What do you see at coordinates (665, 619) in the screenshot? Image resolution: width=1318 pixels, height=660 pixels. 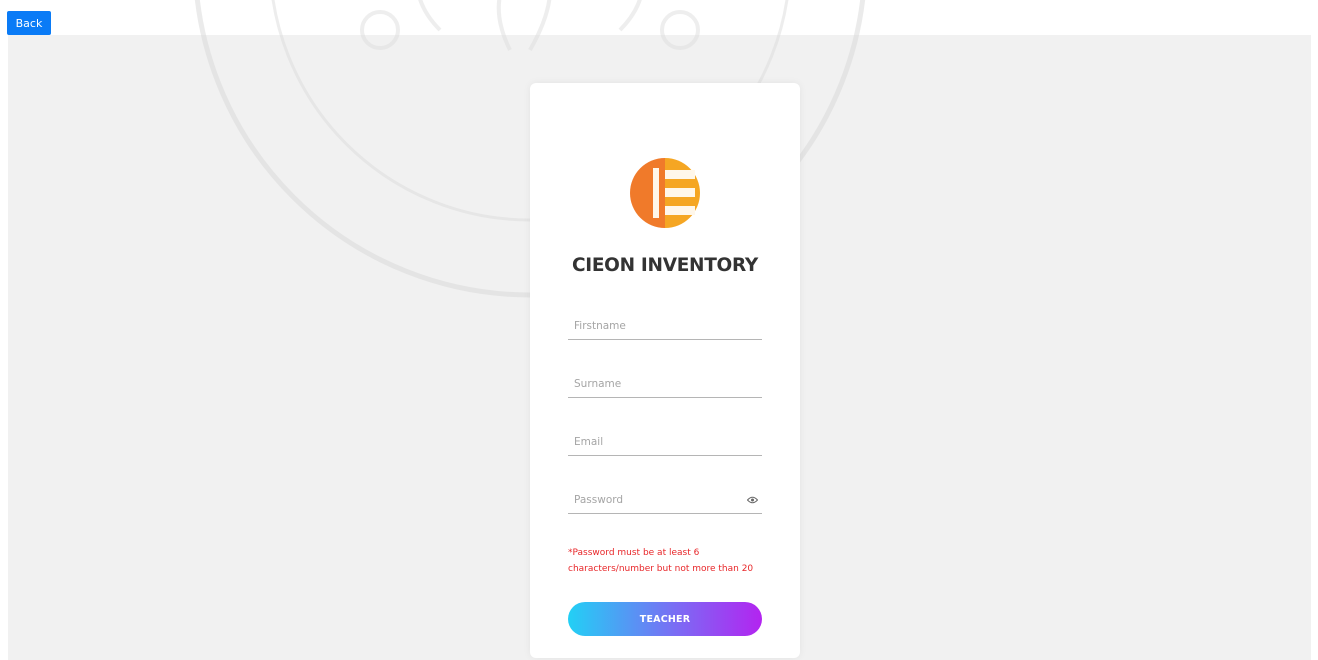 I see `teacher-submit-button: TEACHER` at bounding box center [665, 619].